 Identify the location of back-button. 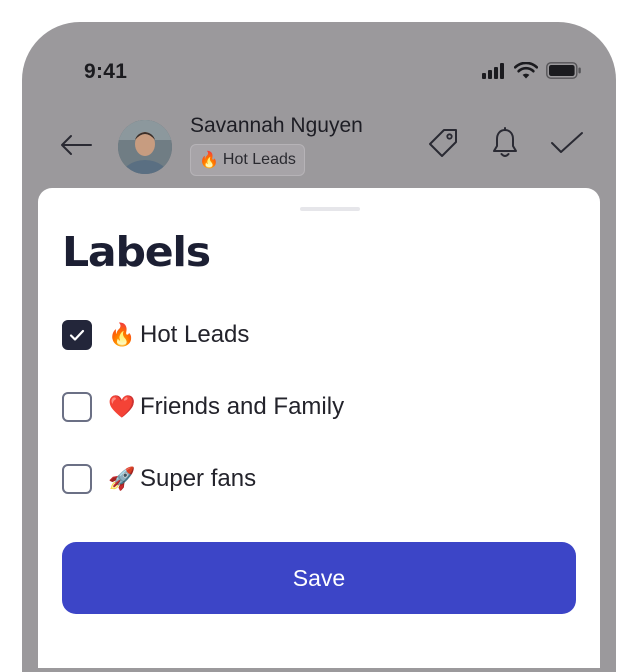
(76, 145).